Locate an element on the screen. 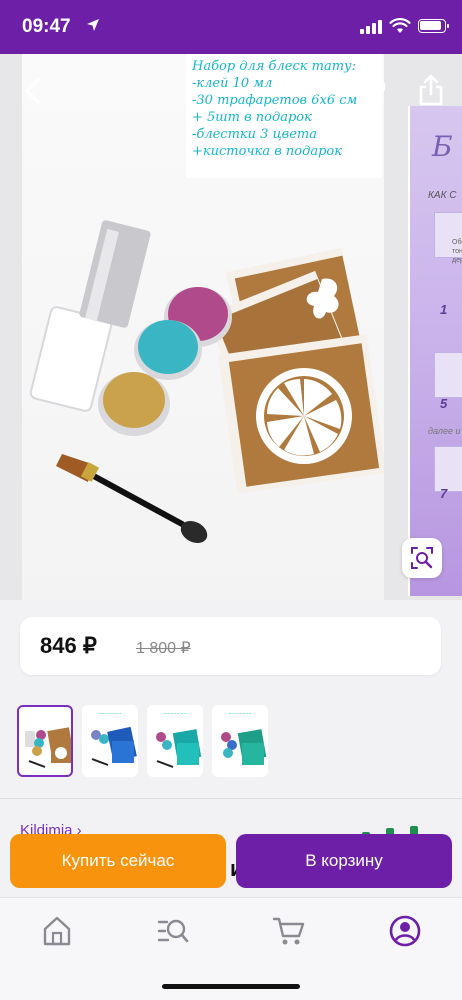  thumbnail-4: ~~~~~~~ is located at coordinates (240, 741).